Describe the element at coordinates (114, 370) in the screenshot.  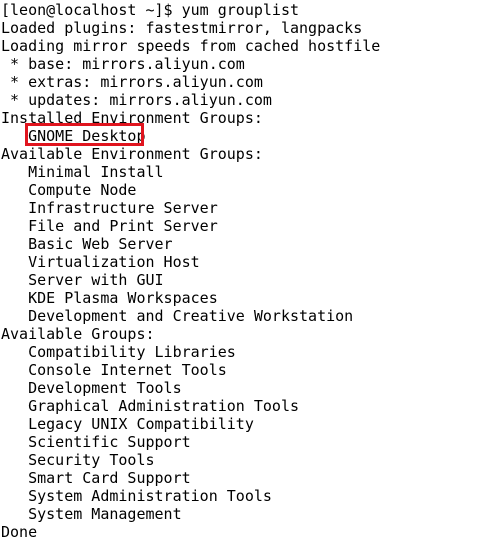
I see `terminal-line: Console Internet Tools` at that location.